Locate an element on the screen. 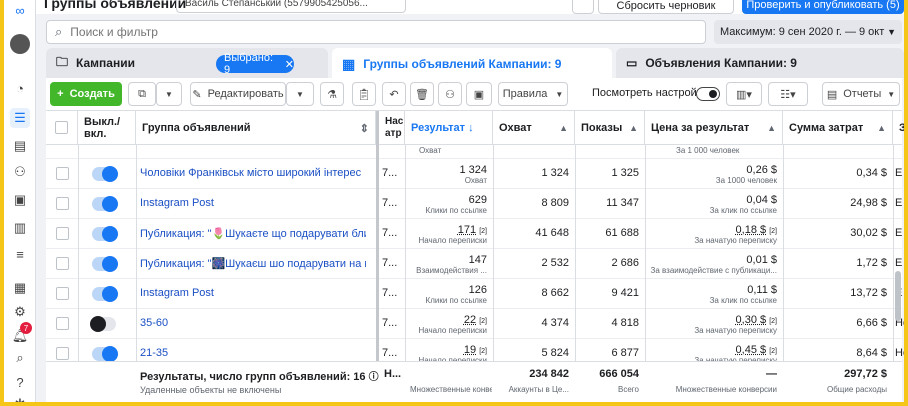 This screenshot has height=406, width=908. col-name: Группа объявлений ⇕ is located at coordinates (256, 128).